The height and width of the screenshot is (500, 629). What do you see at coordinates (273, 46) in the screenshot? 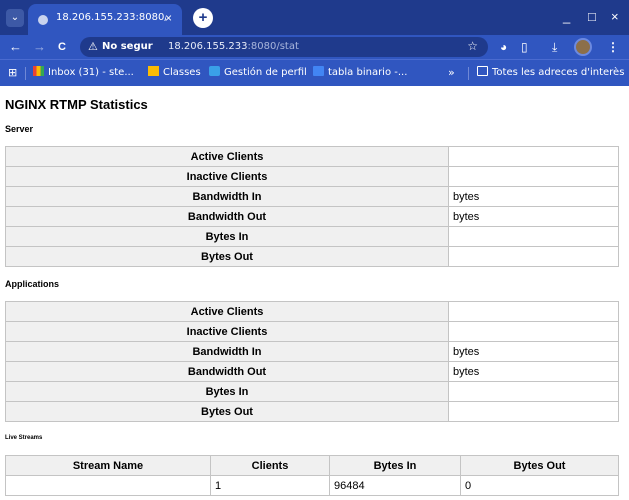
I see `url-path: :8080/stat` at bounding box center [273, 46].